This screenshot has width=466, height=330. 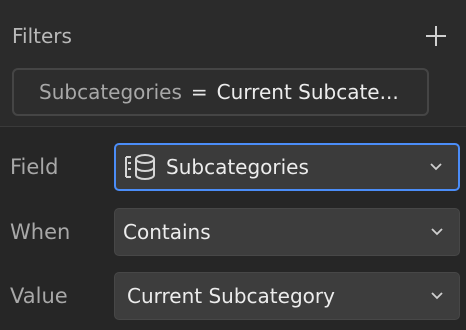 What do you see at coordinates (110, 92) in the screenshot?
I see `filter-chip-field: Subcategories` at bounding box center [110, 92].